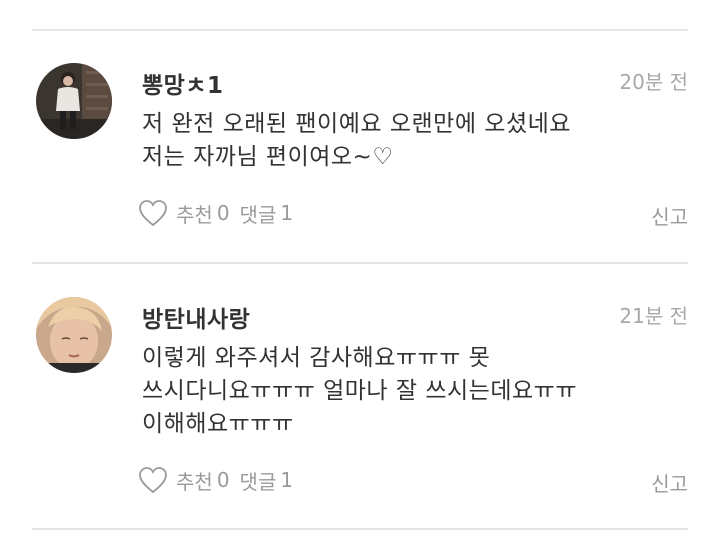 This screenshot has height=540, width=720. I want to click on comment-body: 저 완전 오래된 팬이예요 오랜만에 오셨네요 저는 자까님 편이여오~♡, so click(407, 141).